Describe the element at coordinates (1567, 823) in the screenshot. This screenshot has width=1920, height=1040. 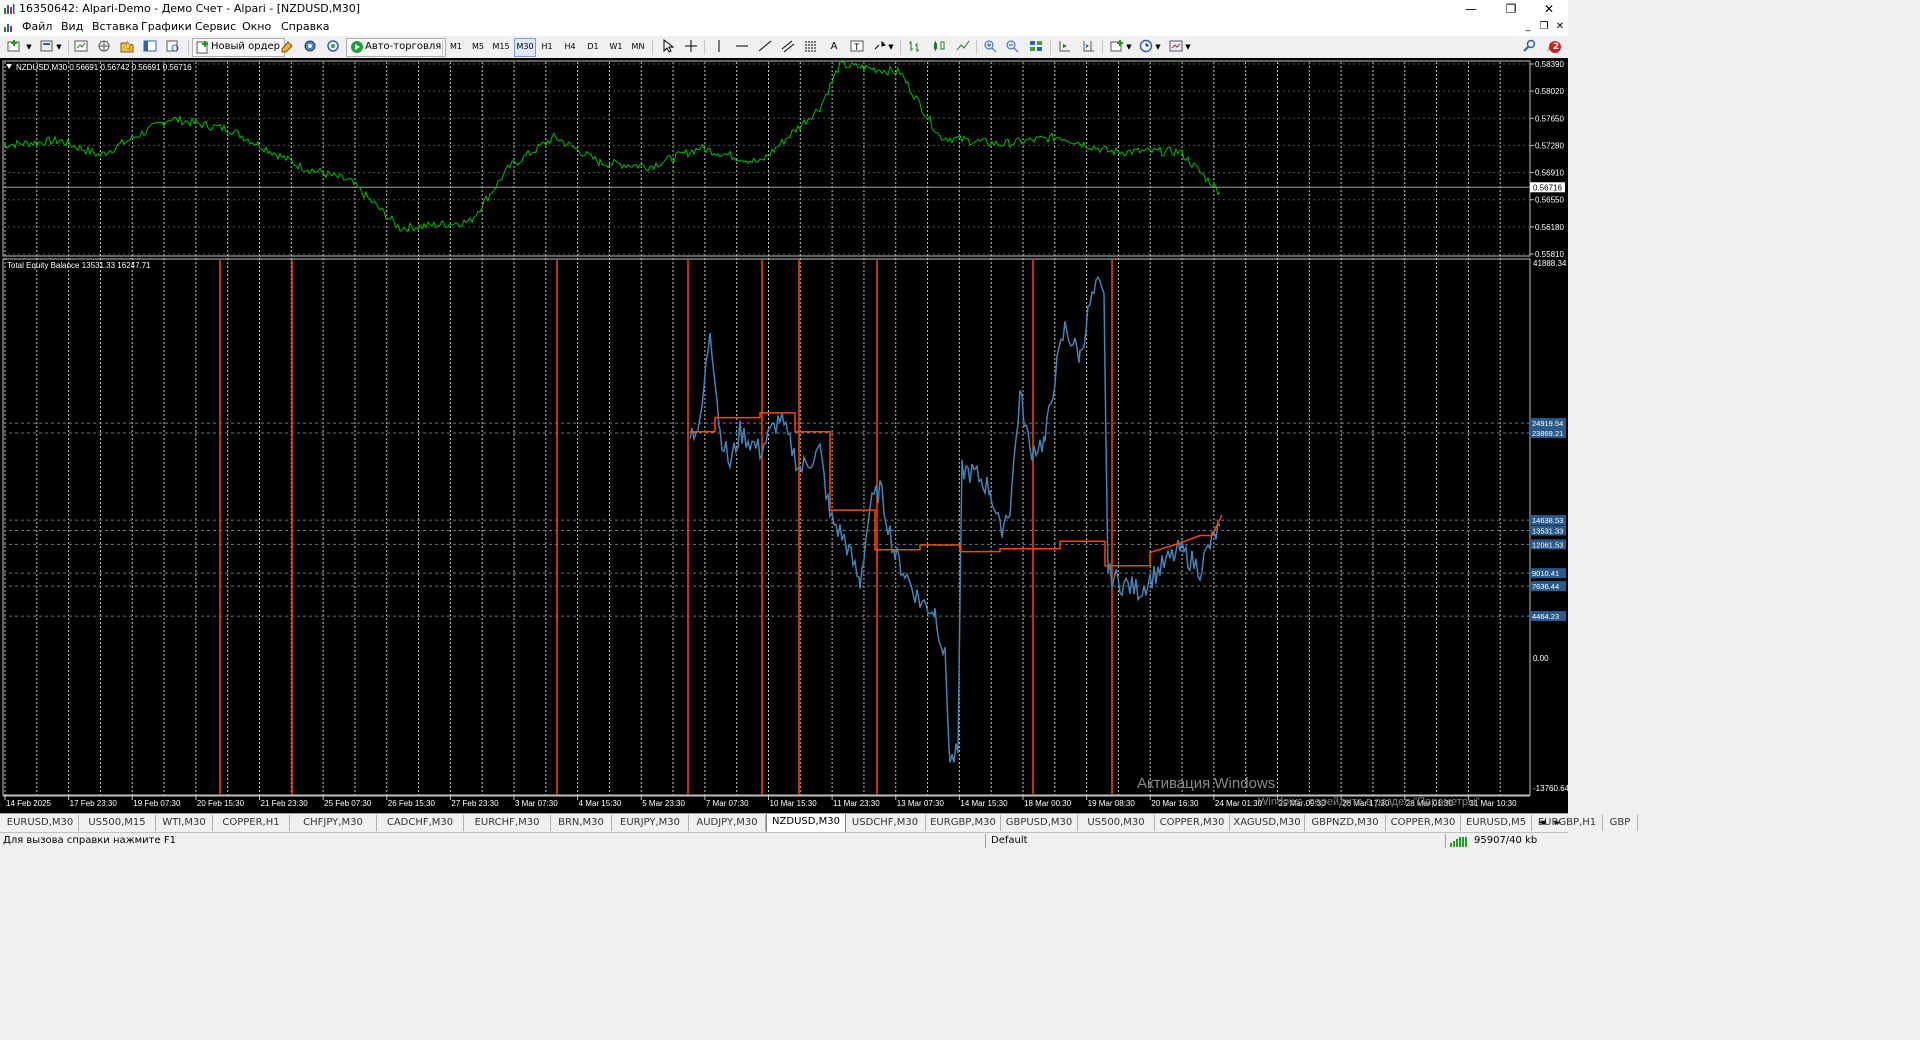
I see `chart-tab-eurgbp-h1: EURGBP,H1` at that location.